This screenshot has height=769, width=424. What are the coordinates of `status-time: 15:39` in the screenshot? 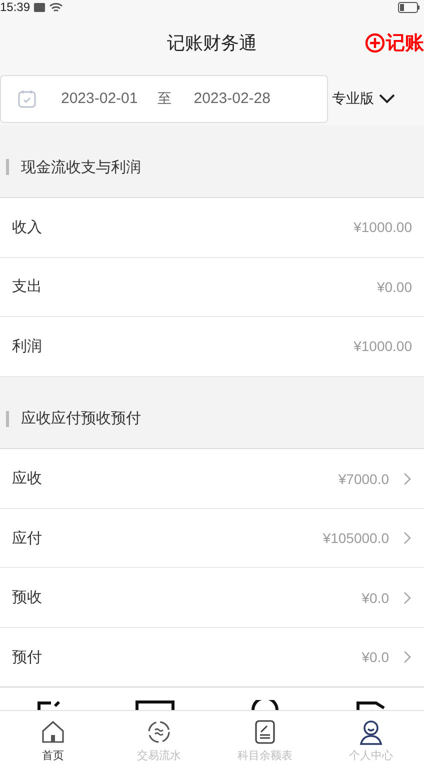 It's located at (15, 7).